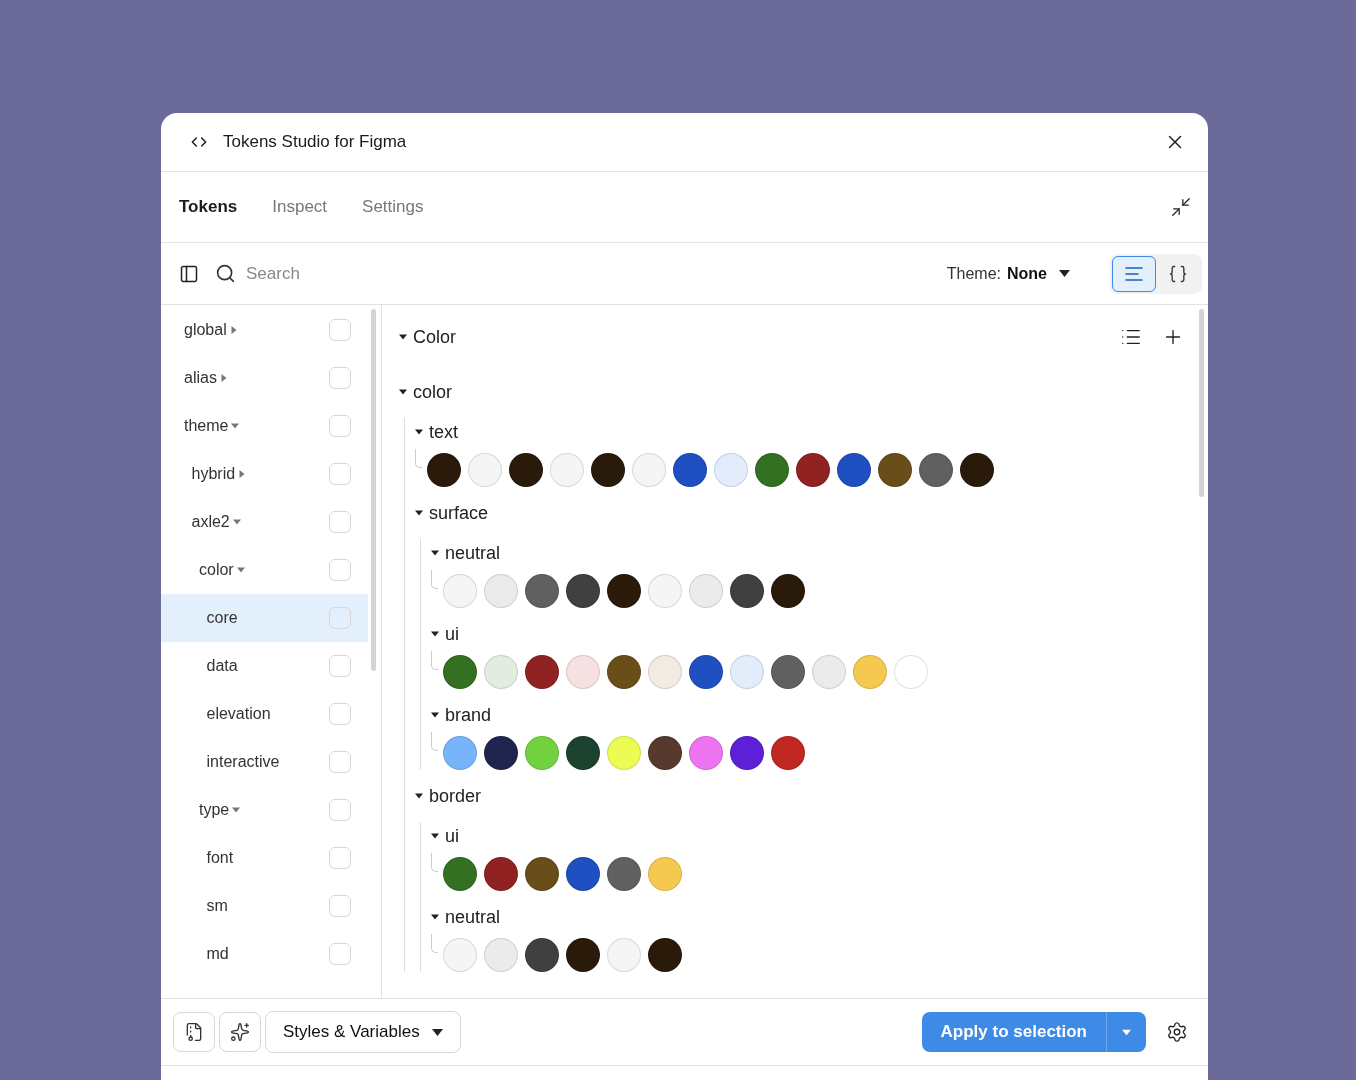 The width and height of the screenshot is (1356, 1080). I want to click on token-set-label: font, so click(220, 858).